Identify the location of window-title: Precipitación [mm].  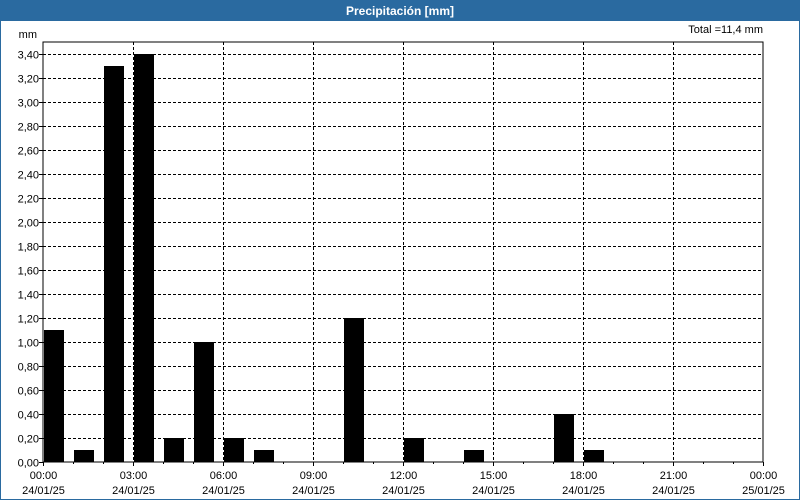
(400, 11).